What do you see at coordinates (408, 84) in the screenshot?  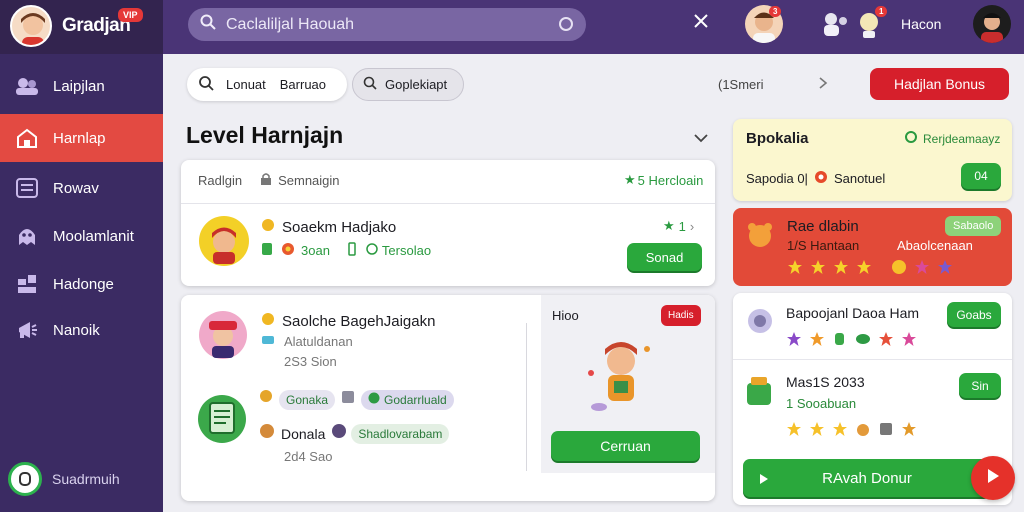 I see `filter-button: Goplekiapt` at bounding box center [408, 84].